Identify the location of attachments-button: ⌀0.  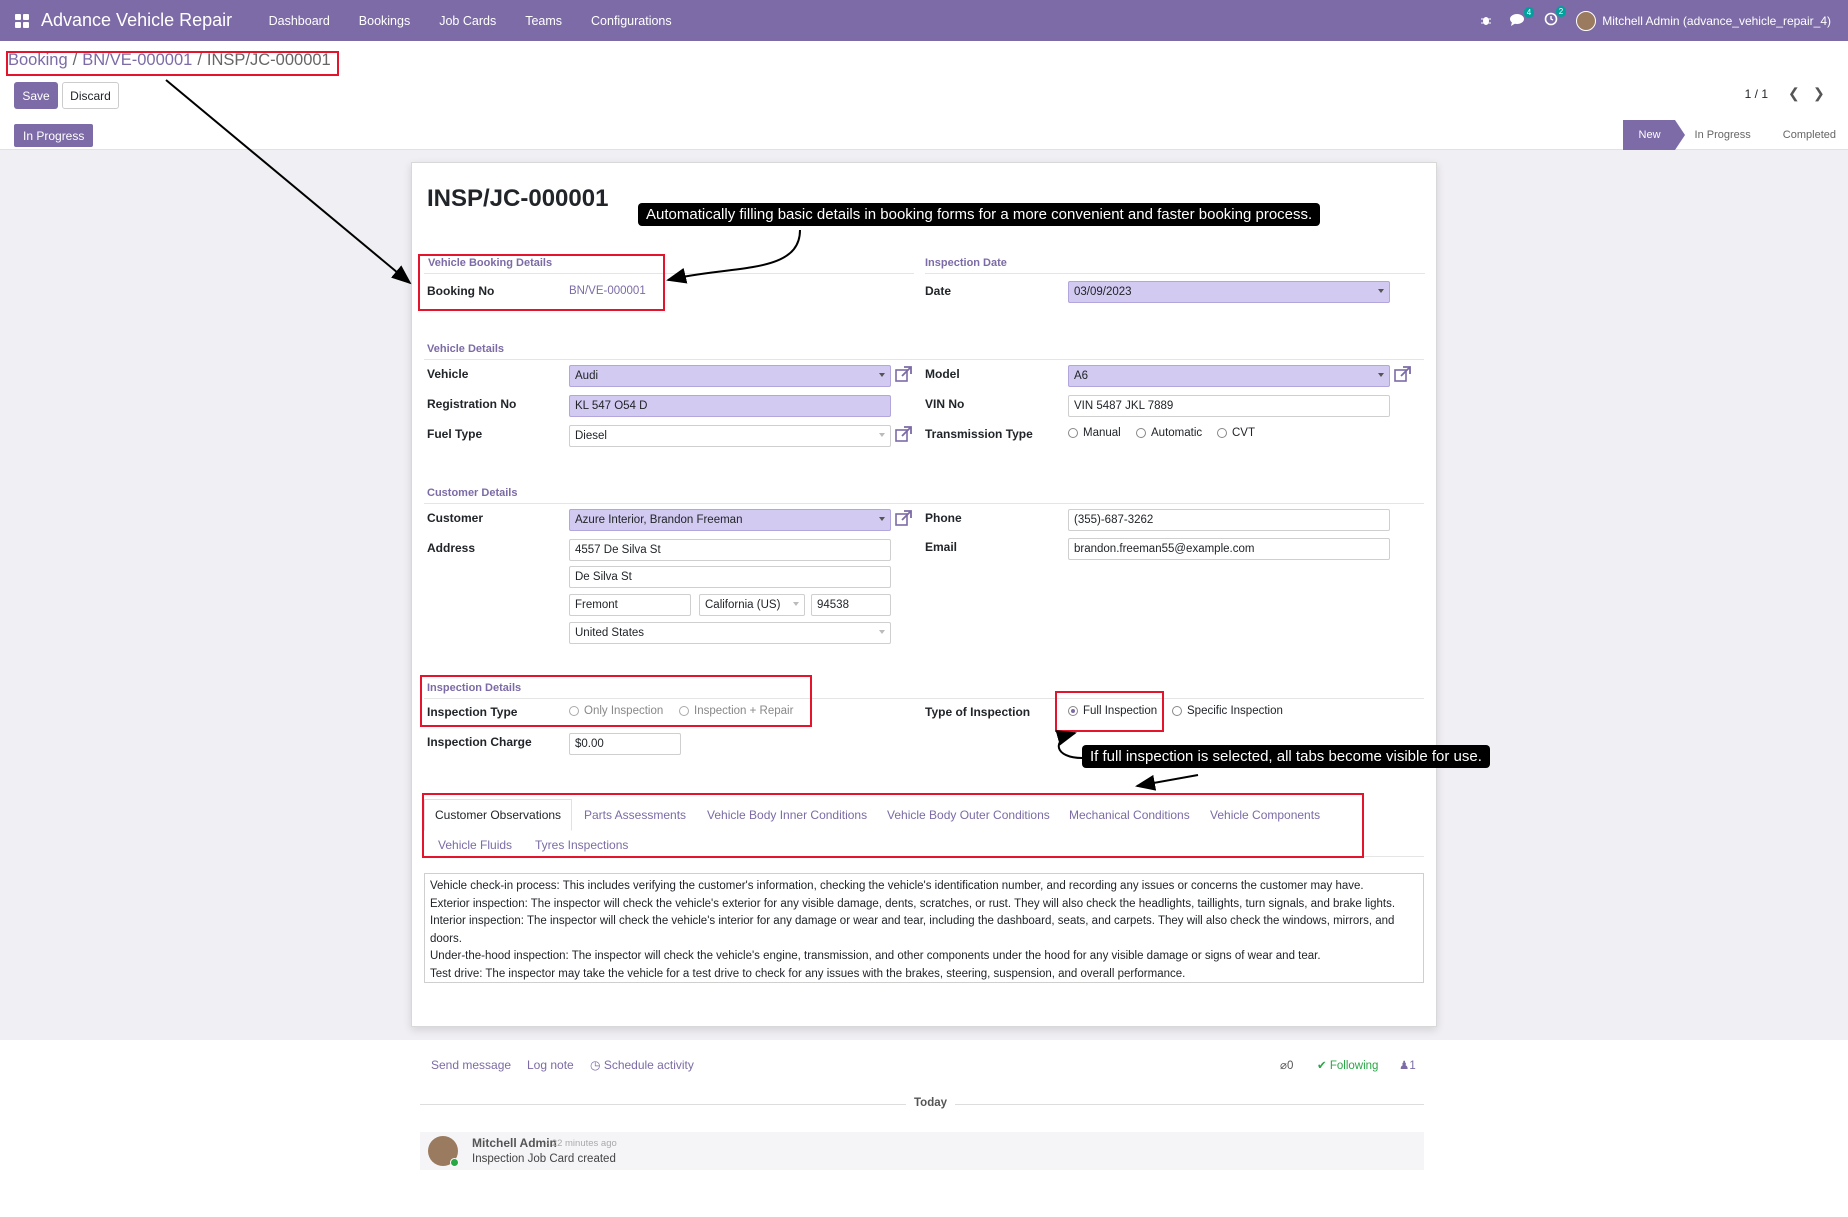
(1286, 1065).